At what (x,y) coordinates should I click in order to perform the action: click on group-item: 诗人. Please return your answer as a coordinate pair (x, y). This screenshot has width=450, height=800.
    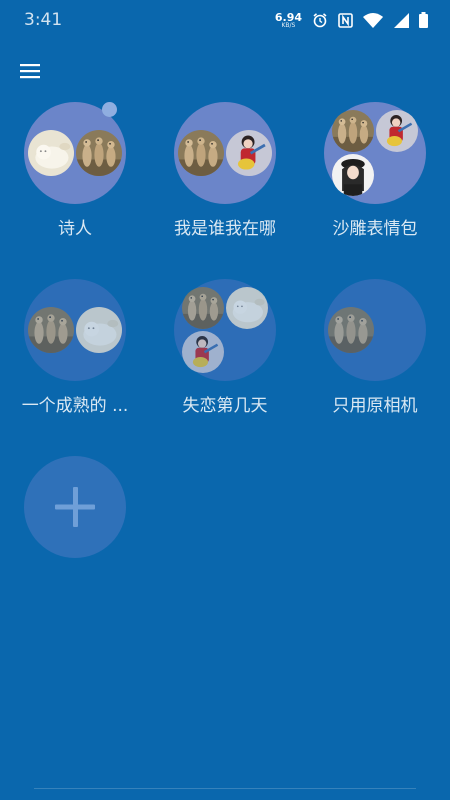
    Looking at the image, I should click on (75, 187).